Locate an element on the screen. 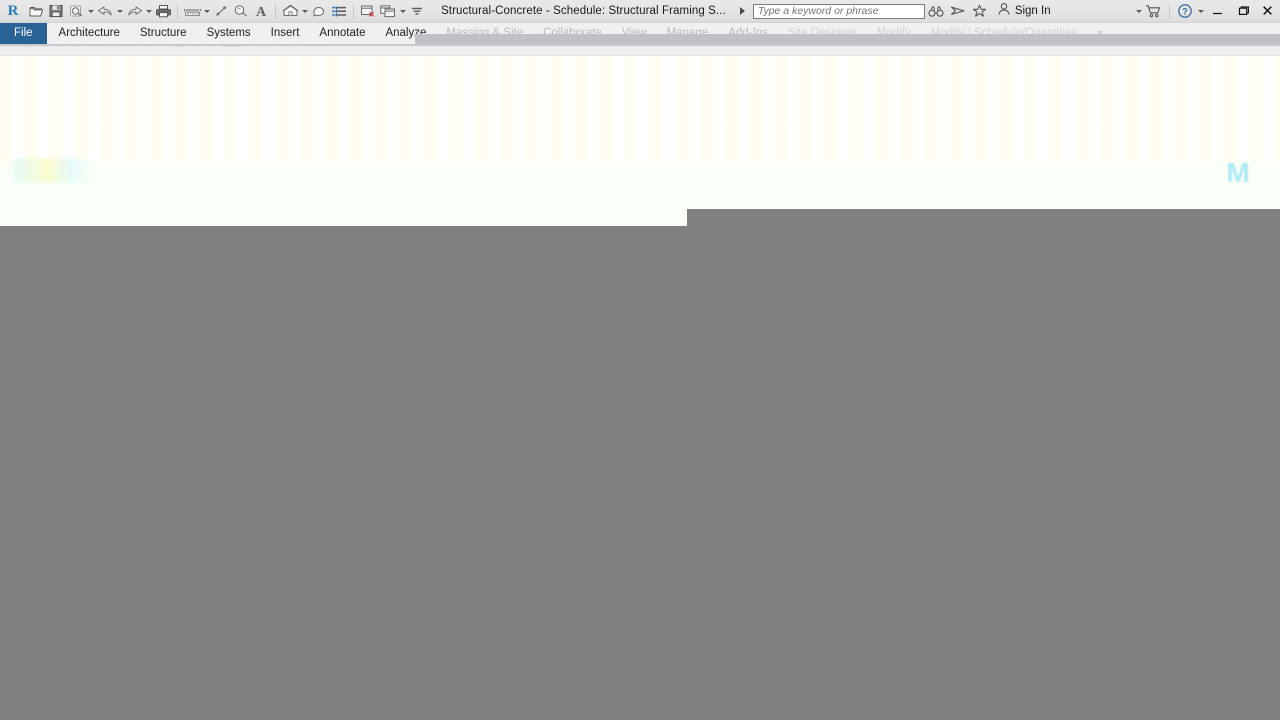 Image resolution: width=1280 pixels, height=720 pixels. tab-systems: Systems is located at coordinates (229, 33).